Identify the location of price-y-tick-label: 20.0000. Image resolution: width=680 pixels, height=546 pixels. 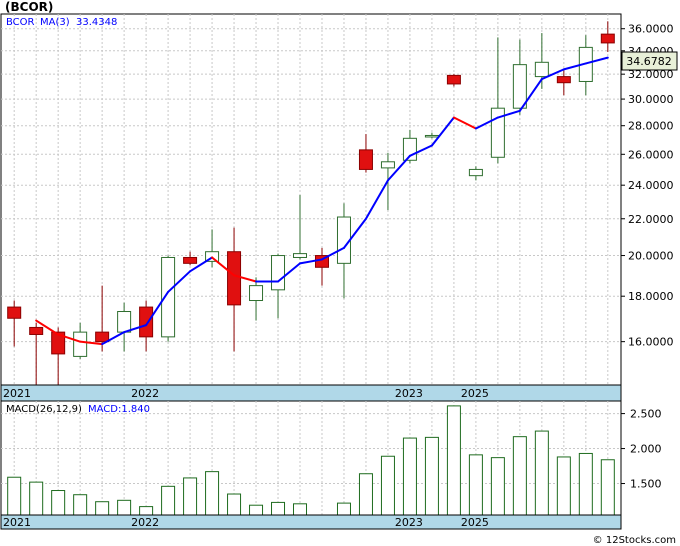
(651, 256).